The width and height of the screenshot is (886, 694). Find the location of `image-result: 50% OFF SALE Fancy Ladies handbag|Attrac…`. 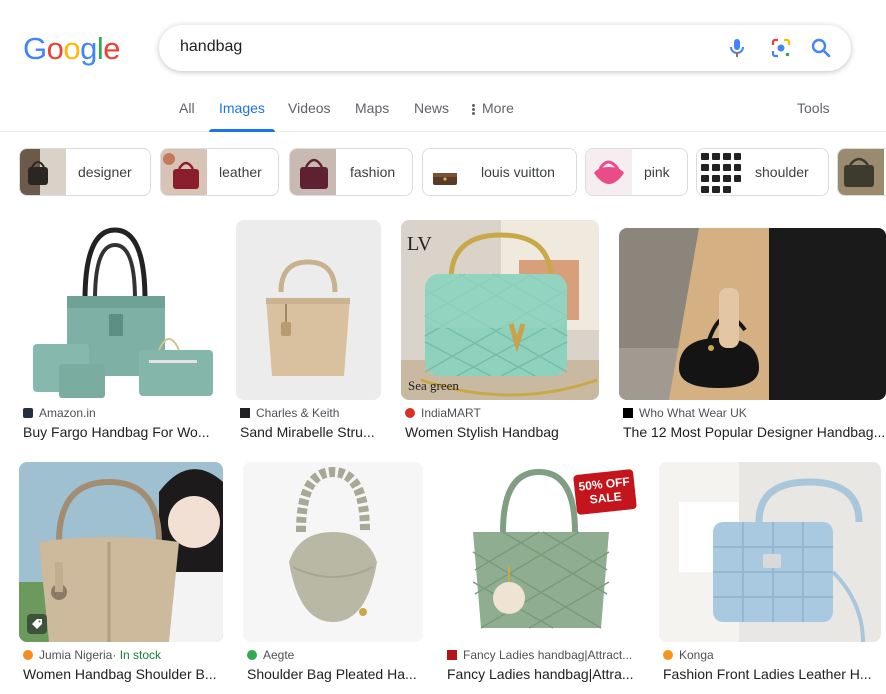

image-result: 50% OFF SALE Fancy Ladies handbag|Attrac… is located at coordinates (541, 574).